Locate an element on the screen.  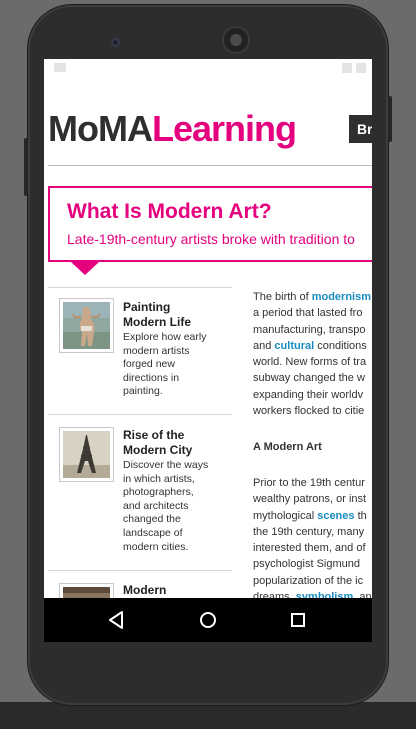
desc-line: directions in is located at coordinates (151, 377).